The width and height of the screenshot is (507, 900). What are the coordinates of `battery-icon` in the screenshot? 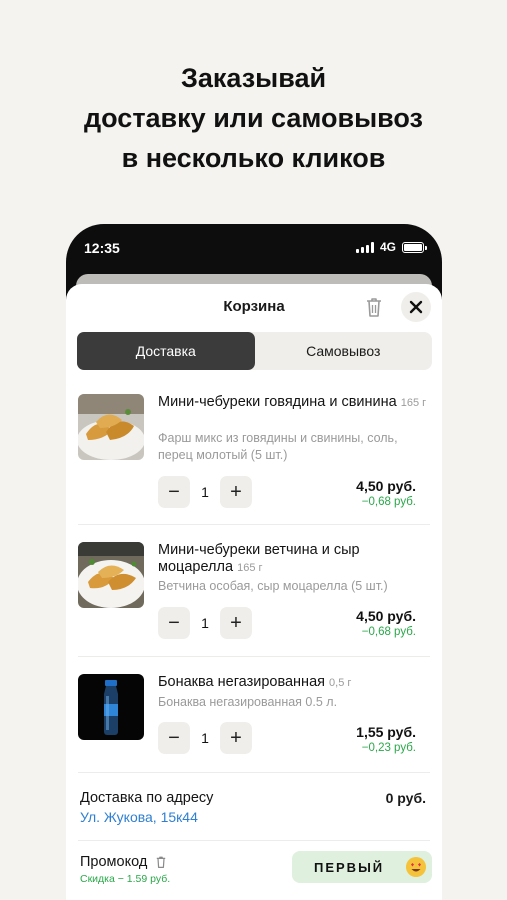 It's located at (414, 247).